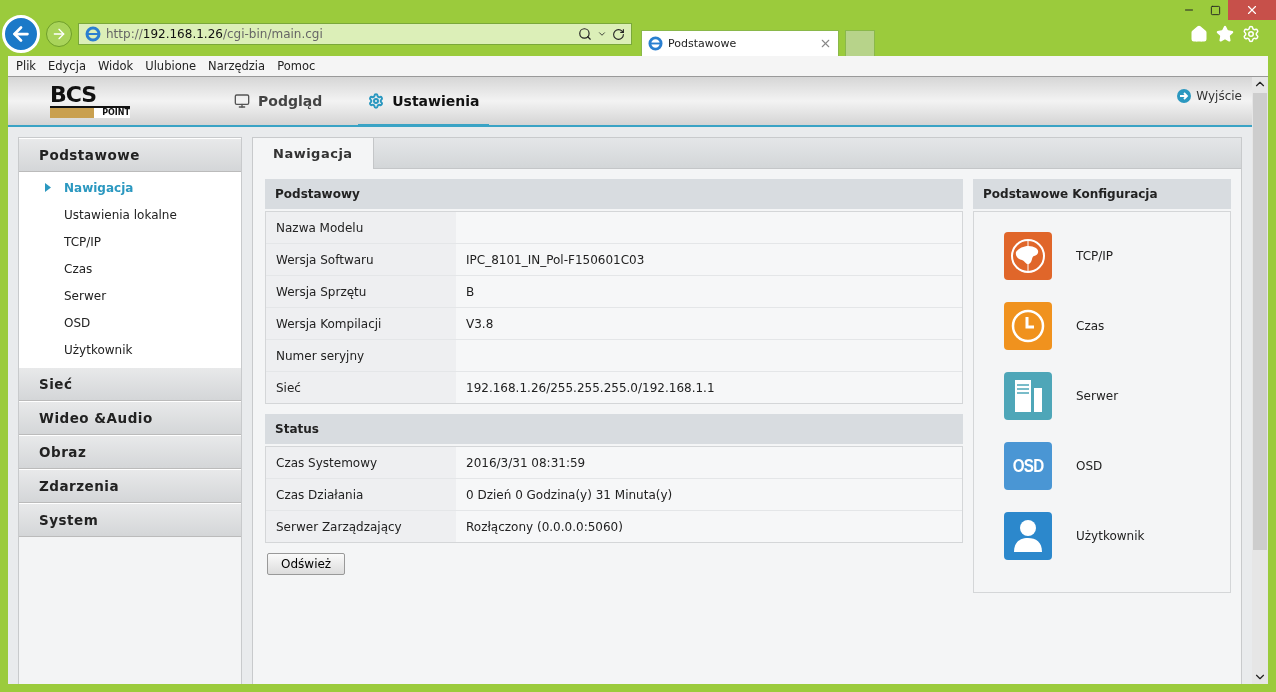 The width and height of the screenshot is (1276, 692). I want to click on star-icon, so click(1225, 34).